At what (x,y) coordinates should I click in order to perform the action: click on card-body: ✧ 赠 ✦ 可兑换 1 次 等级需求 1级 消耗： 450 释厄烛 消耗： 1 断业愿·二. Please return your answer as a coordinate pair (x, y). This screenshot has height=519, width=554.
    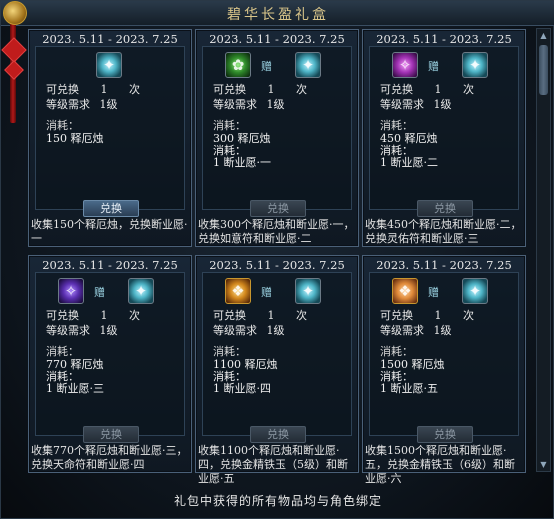
    Looking at the image, I should click on (444, 128).